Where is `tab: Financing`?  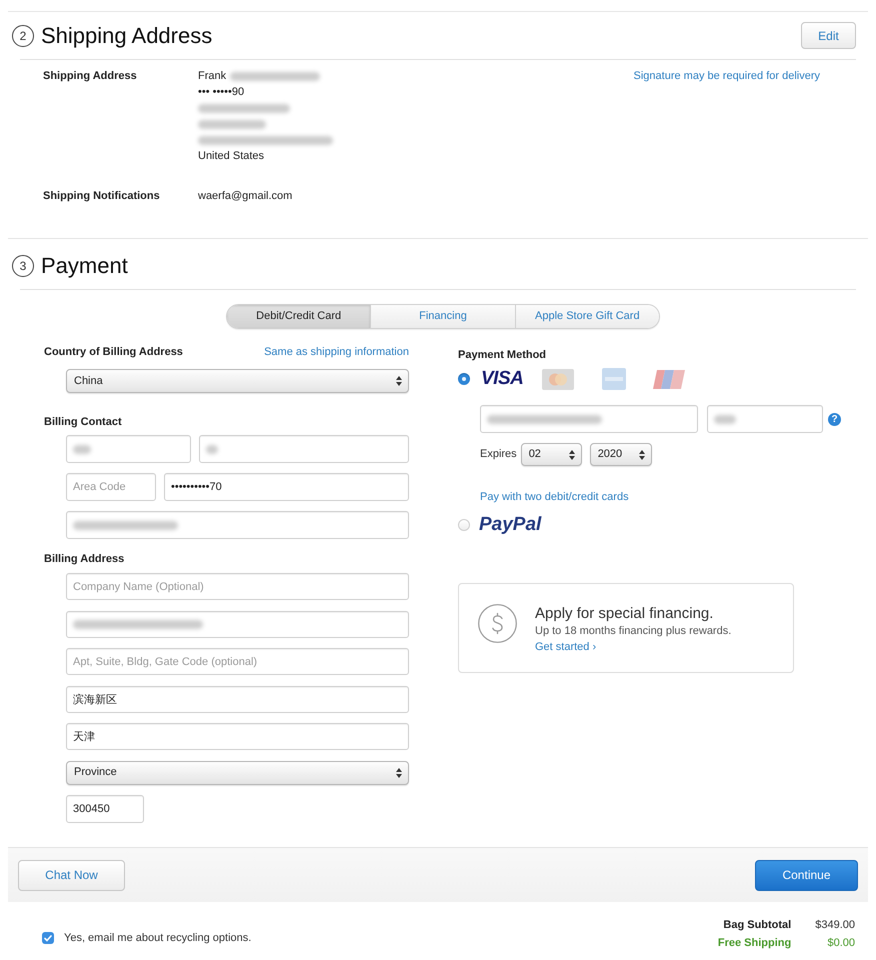
tab: Financing is located at coordinates (442, 316).